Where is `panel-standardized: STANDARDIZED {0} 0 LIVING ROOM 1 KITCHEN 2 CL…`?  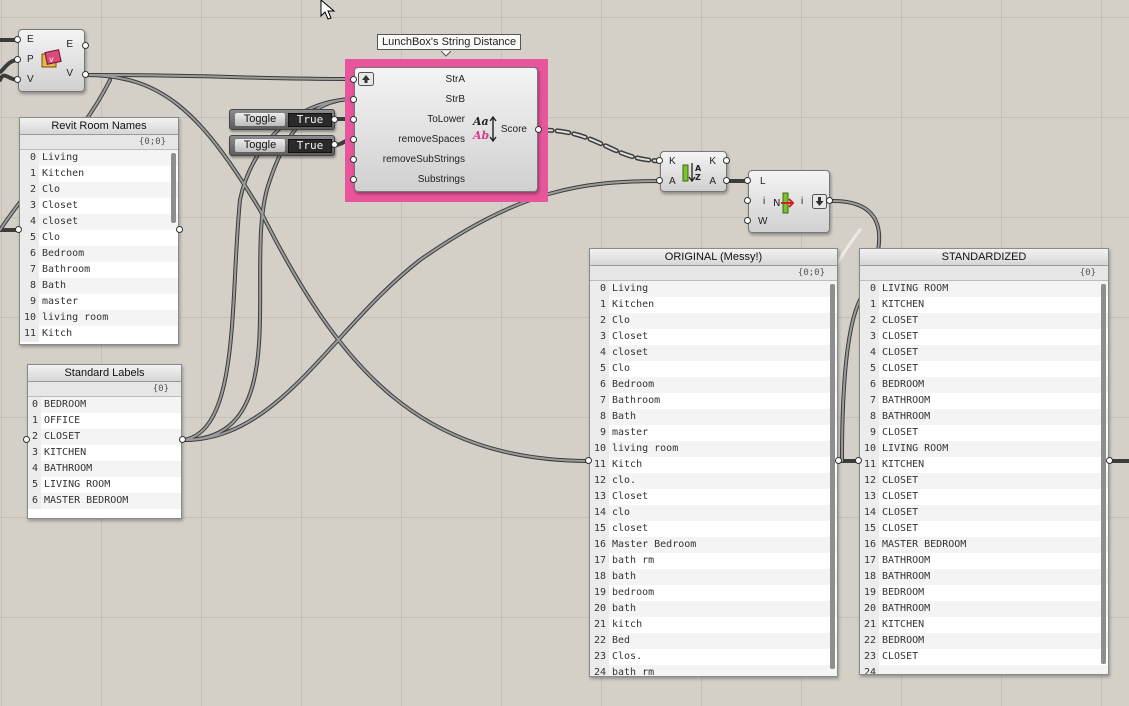
panel-standardized: STANDARDIZED {0} 0 LIVING ROOM 1 KITCHEN 2 CL… is located at coordinates (984, 461).